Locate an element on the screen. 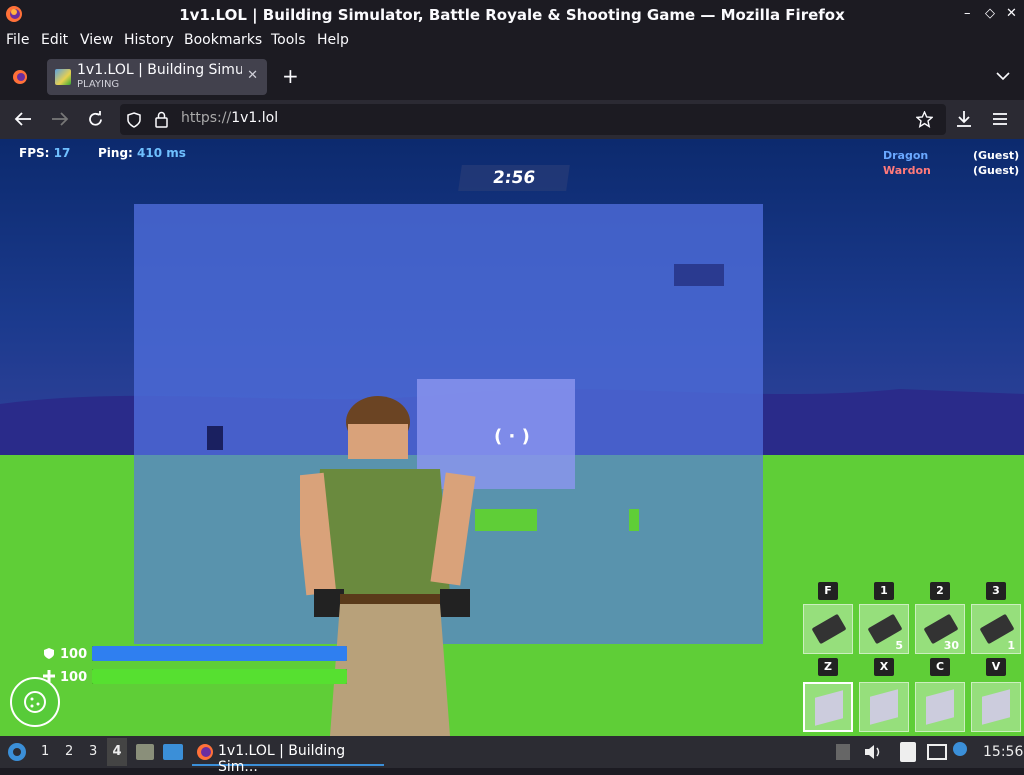 The height and width of the screenshot is (775, 1024). ping-readout: Ping: 410 ms is located at coordinates (142, 153).